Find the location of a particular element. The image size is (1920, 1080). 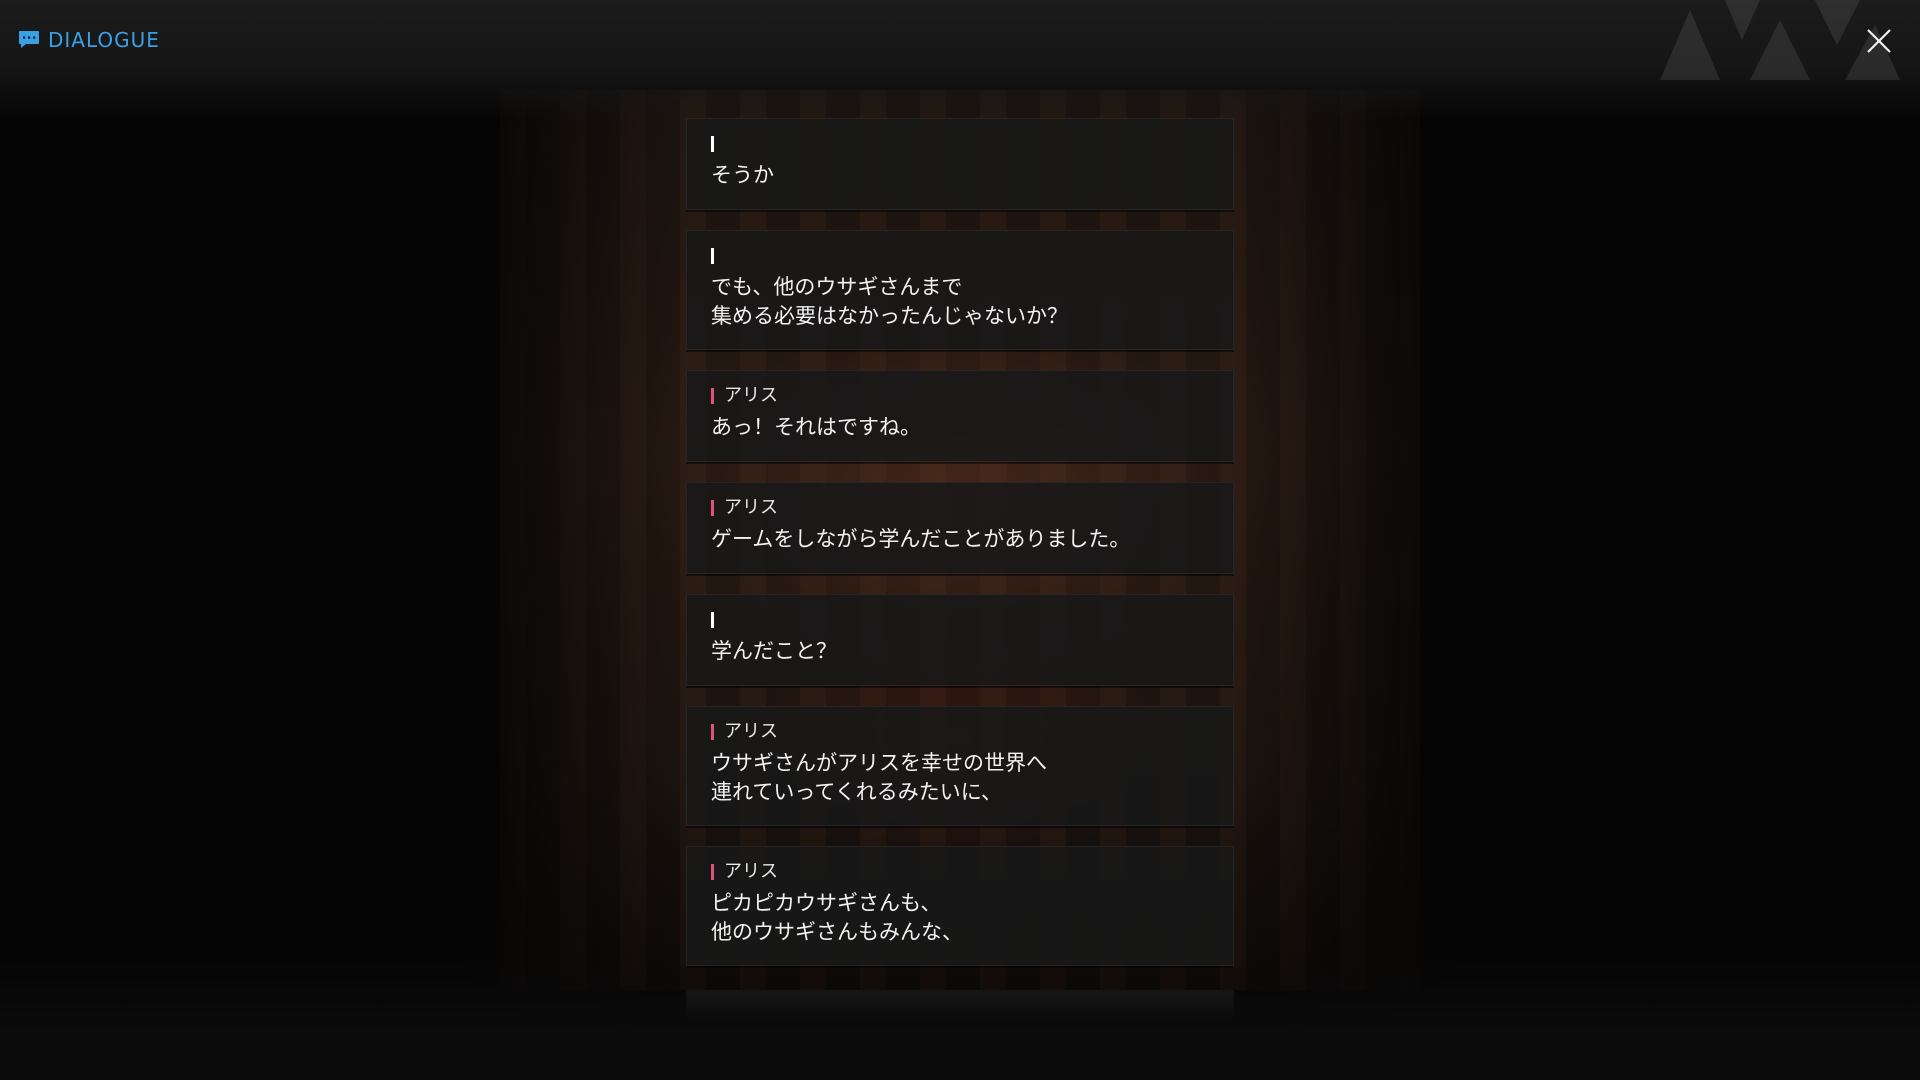

dialogue-entry: アリス ピカピカウサギさんも、 他のウサギさんもみんな、 is located at coordinates (960, 906).